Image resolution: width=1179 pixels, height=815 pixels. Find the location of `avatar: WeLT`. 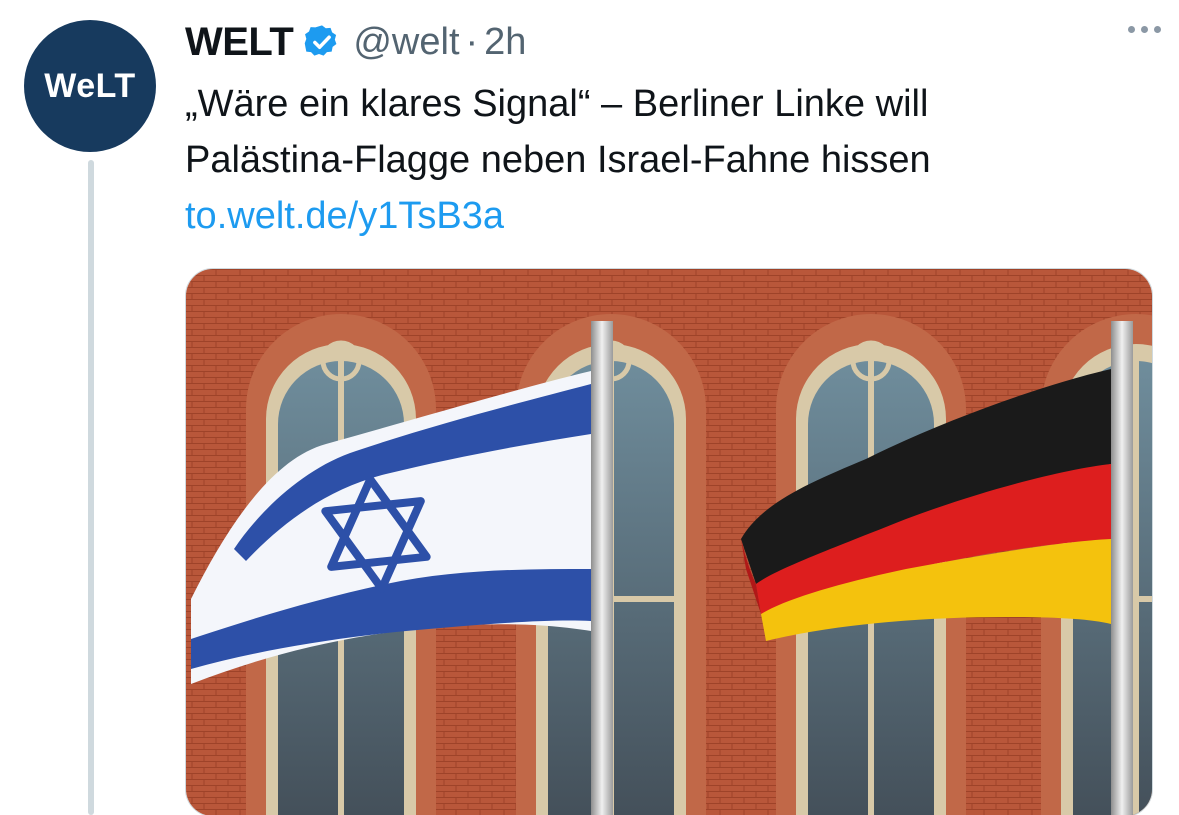

avatar: WeLT is located at coordinates (90, 86).